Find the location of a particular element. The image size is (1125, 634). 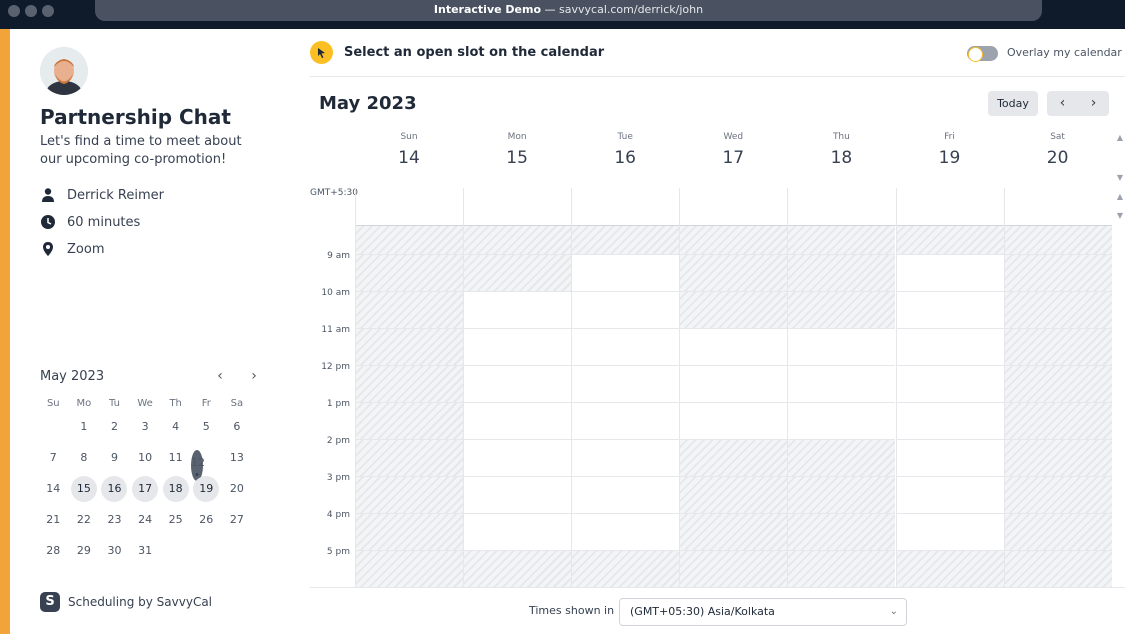

today-button: Today is located at coordinates (1013, 103).